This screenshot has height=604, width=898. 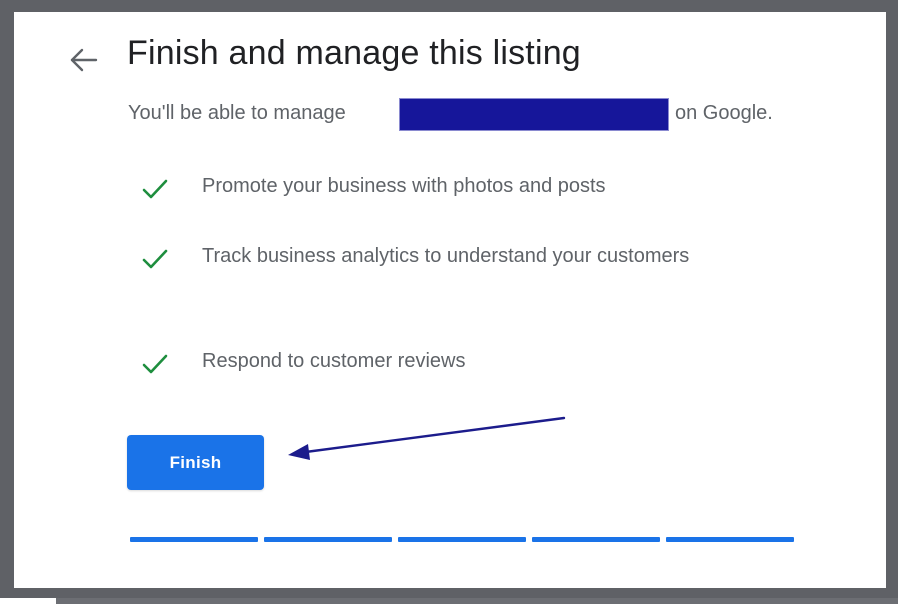 I want to click on arrow-left-icon, so click(x=84, y=60).